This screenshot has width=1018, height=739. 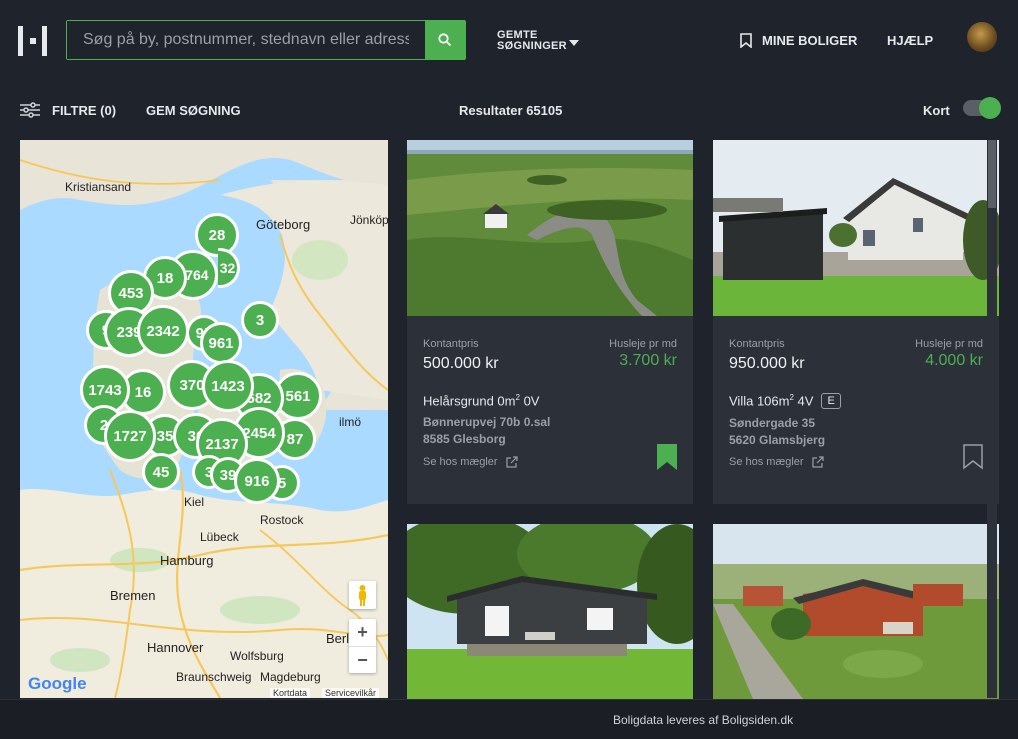 I want to click on bookmark-filled-icon, so click(x=667, y=457).